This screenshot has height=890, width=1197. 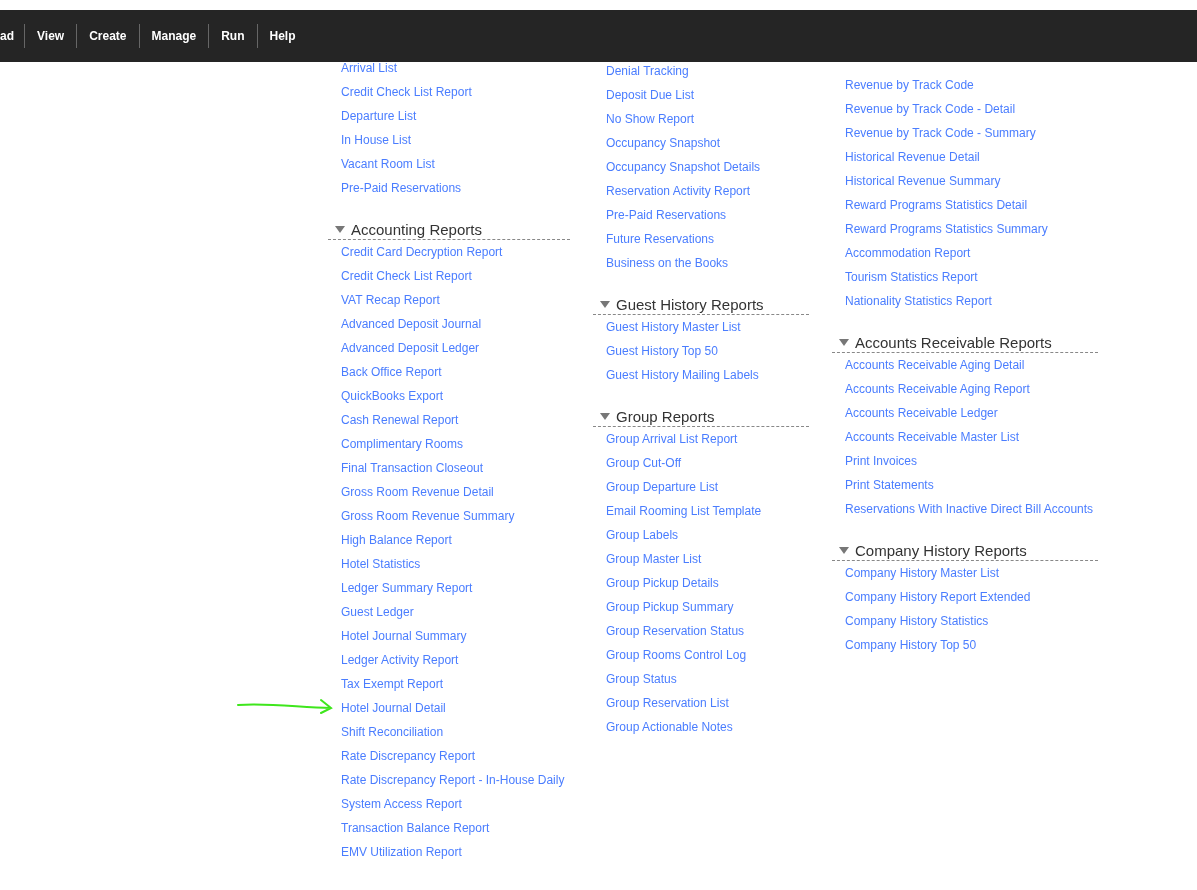 I want to click on report-link: Group Departure List, so click(x=662, y=487).